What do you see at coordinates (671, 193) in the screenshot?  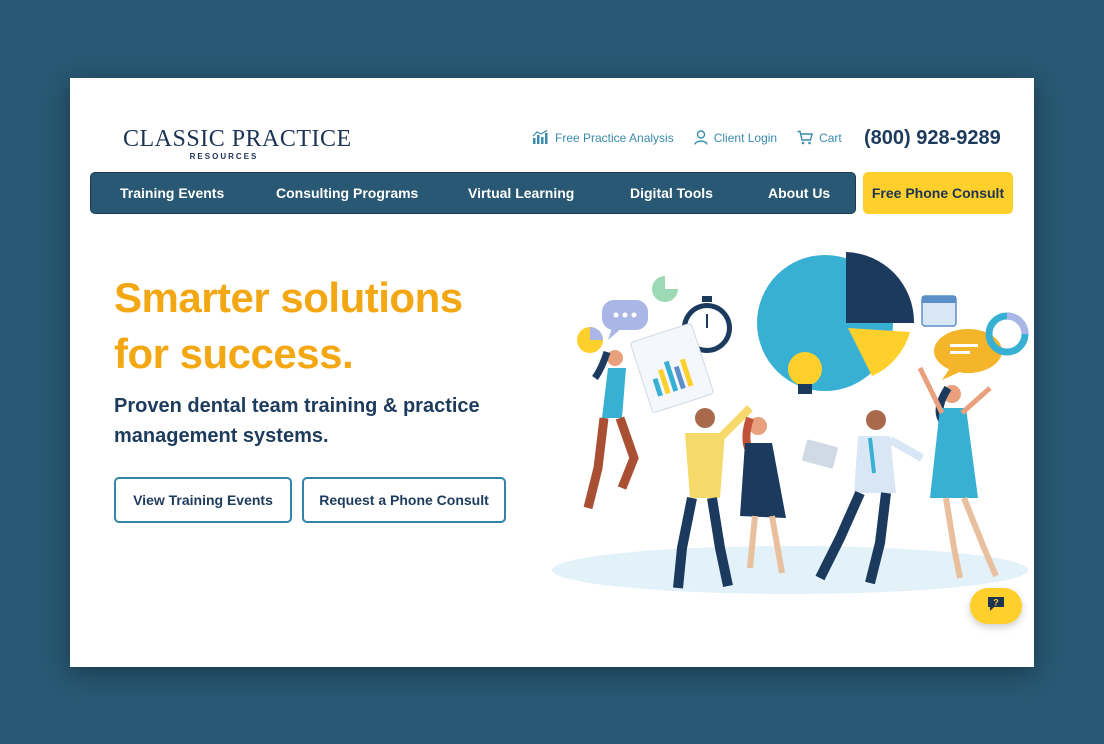 I see `nav-digital-tools: Digital Tools` at bounding box center [671, 193].